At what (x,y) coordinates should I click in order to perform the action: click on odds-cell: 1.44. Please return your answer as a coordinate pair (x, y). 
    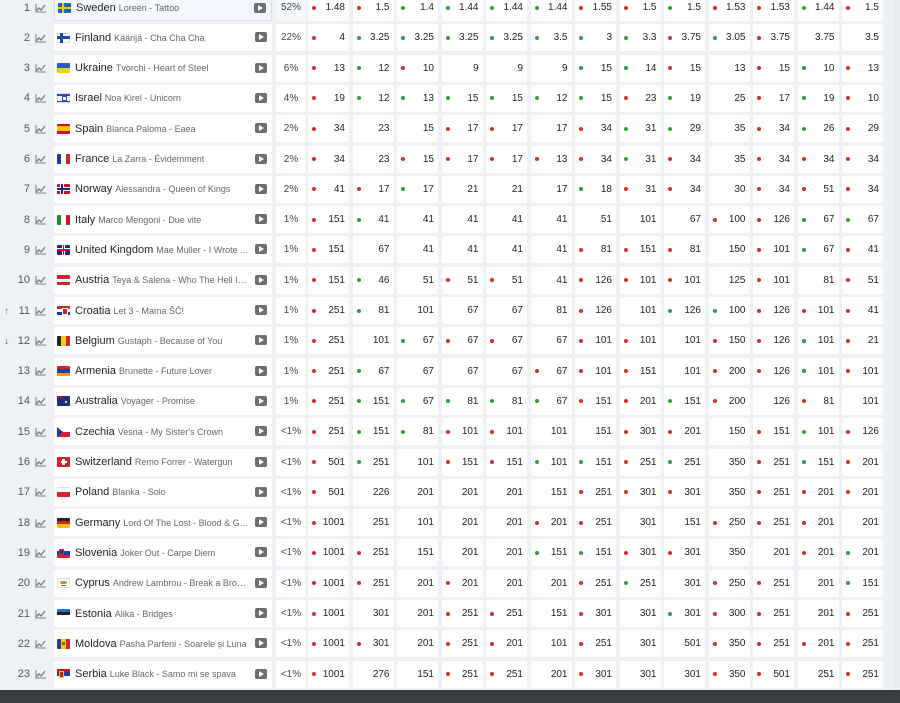
    Looking at the image, I should click on (506, 10).